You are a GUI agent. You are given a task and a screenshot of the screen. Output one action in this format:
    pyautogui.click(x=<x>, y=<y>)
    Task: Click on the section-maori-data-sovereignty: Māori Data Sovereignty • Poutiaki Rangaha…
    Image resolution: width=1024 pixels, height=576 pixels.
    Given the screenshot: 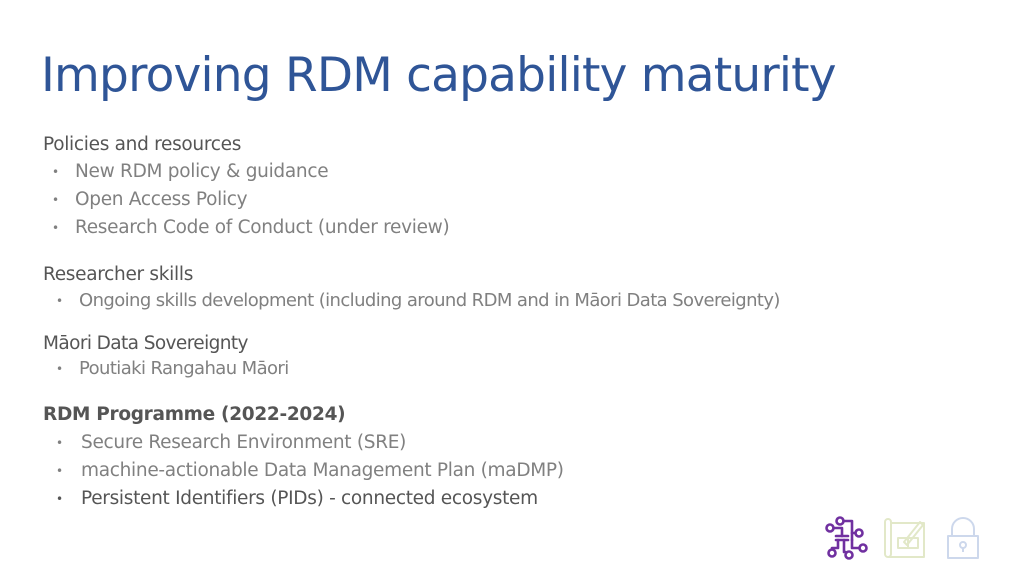 What is the action you would take?
    pyautogui.click(x=166, y=357)
    